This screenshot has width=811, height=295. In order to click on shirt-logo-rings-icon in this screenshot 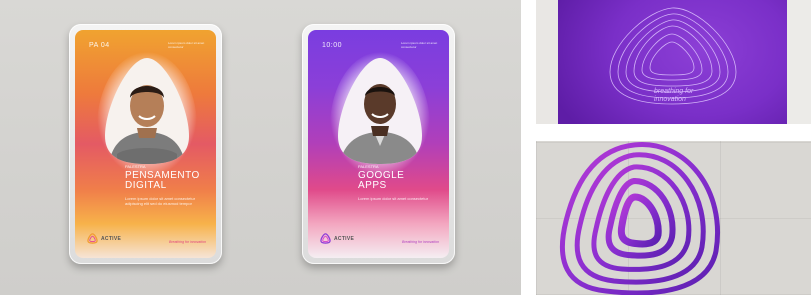, I will do `click(673, 56)`.